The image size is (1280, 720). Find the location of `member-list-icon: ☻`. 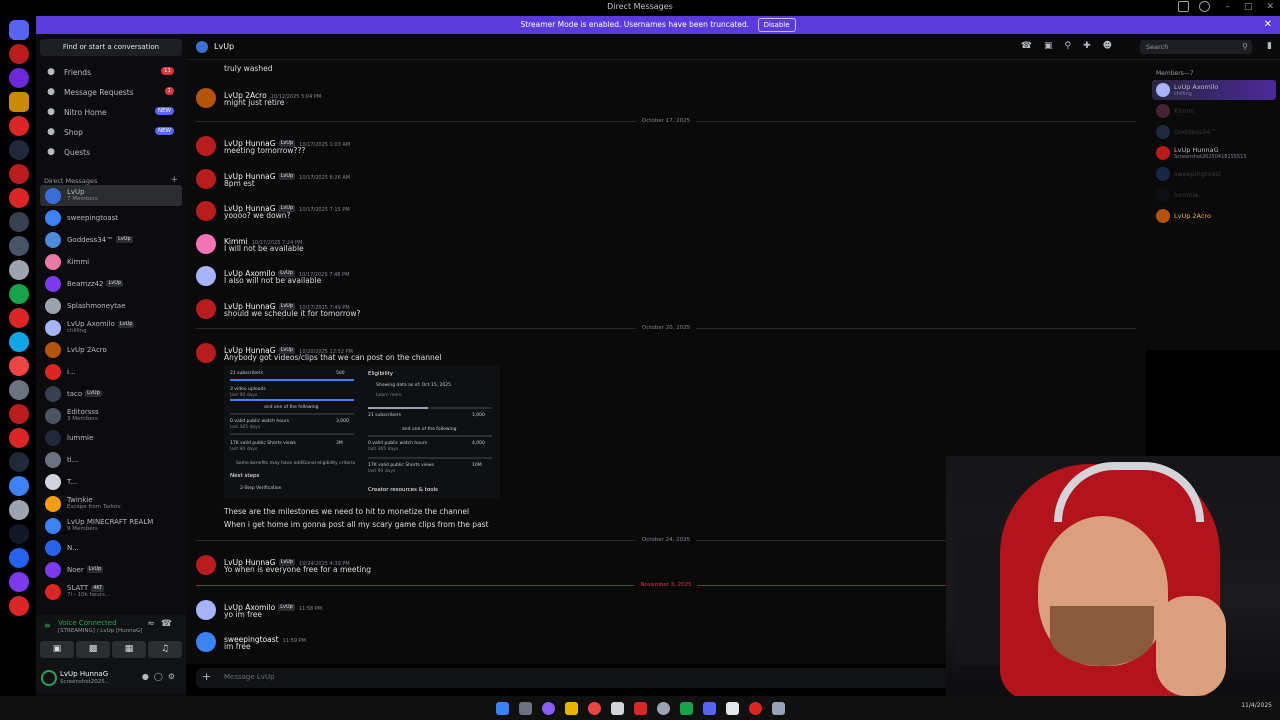

member-list-icon: ☻ is located at coordinates (1107, 46).